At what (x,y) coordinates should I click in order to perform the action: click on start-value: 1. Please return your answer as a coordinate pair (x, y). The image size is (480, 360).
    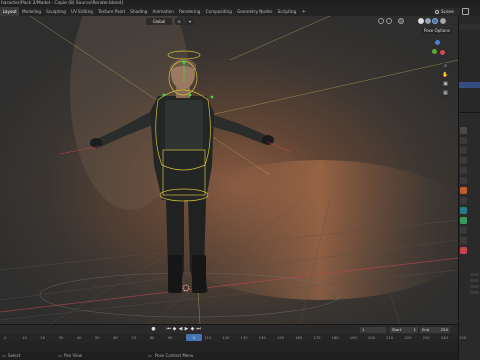
    Looking at the image, I should click on (414, 329).